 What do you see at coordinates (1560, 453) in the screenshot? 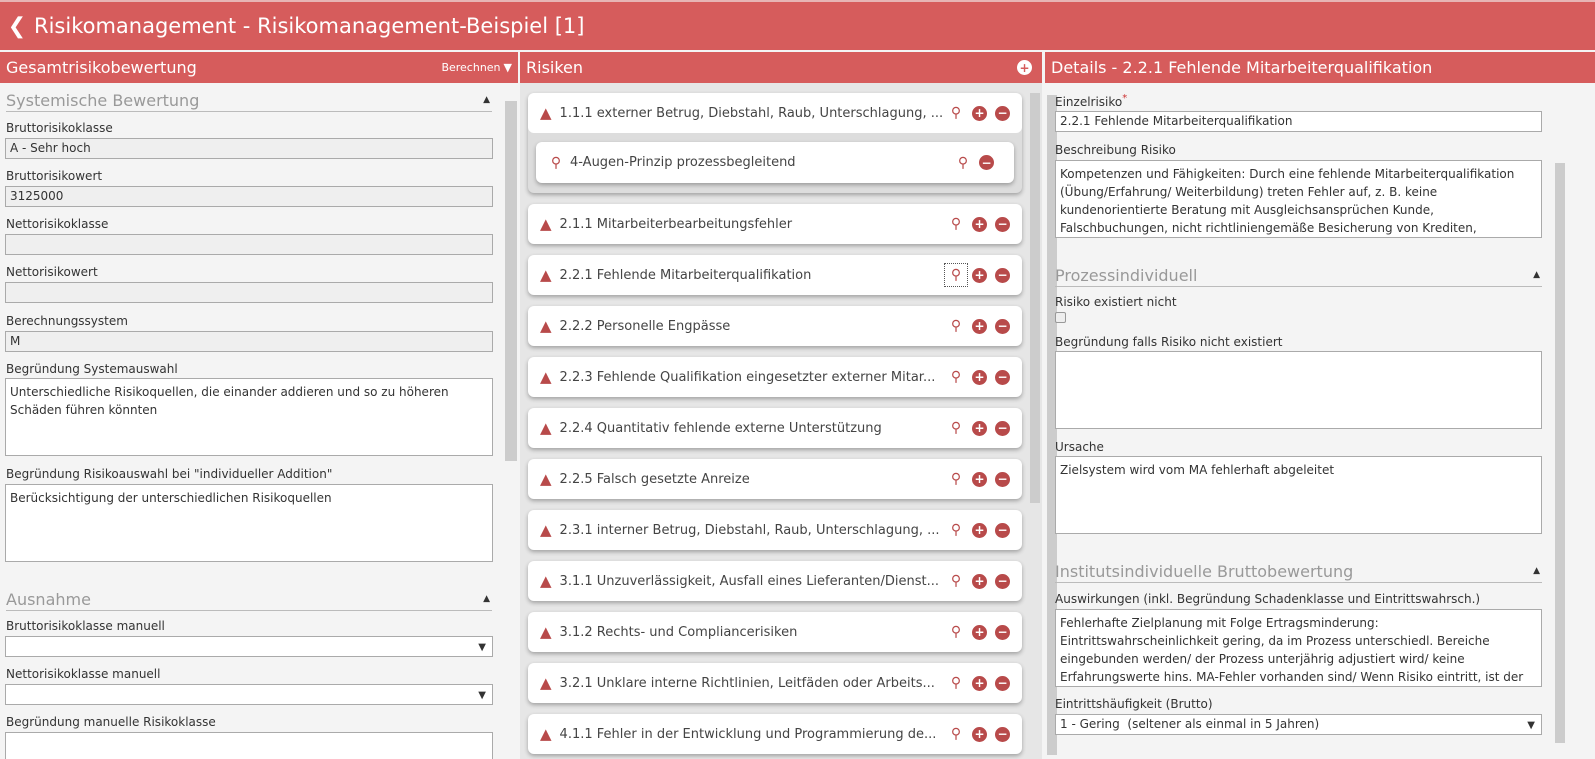
I see `scrollbar-details` at bounding box center [1560, 453].